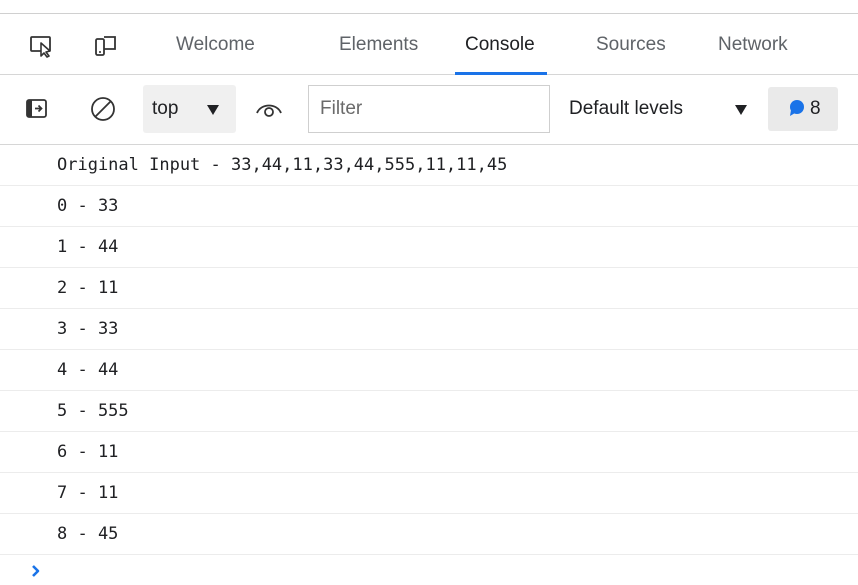 The image size is (858, 585). I want to click on console-message: 1 - 44, so click(429, 247).